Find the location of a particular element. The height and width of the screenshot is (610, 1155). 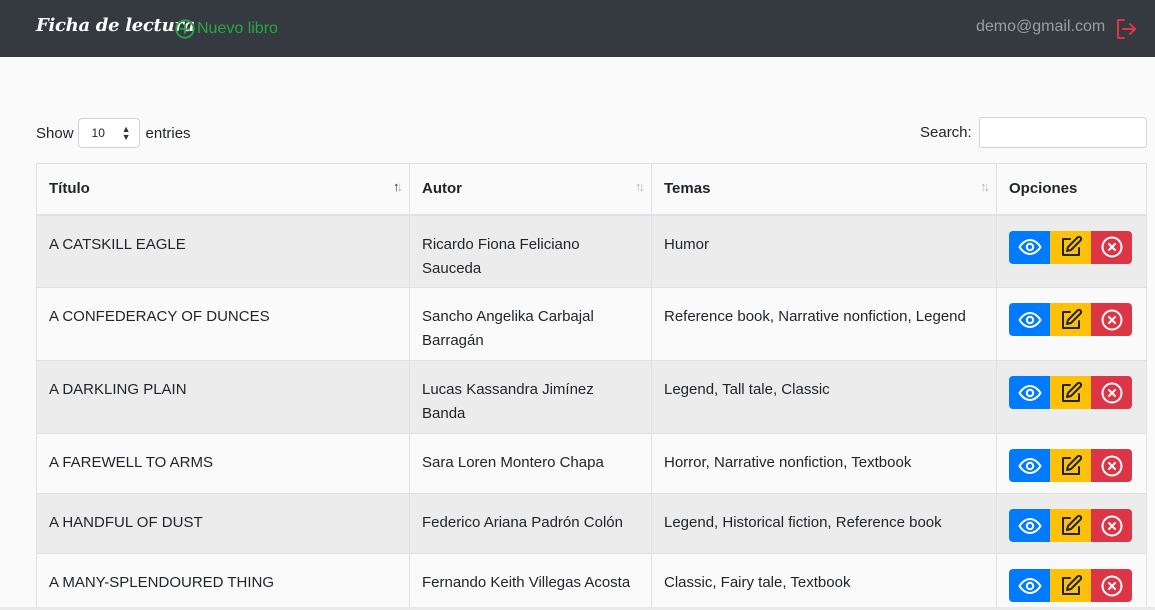

book-title: A DARKLING PLAIN is located at coordinates (118, 389).